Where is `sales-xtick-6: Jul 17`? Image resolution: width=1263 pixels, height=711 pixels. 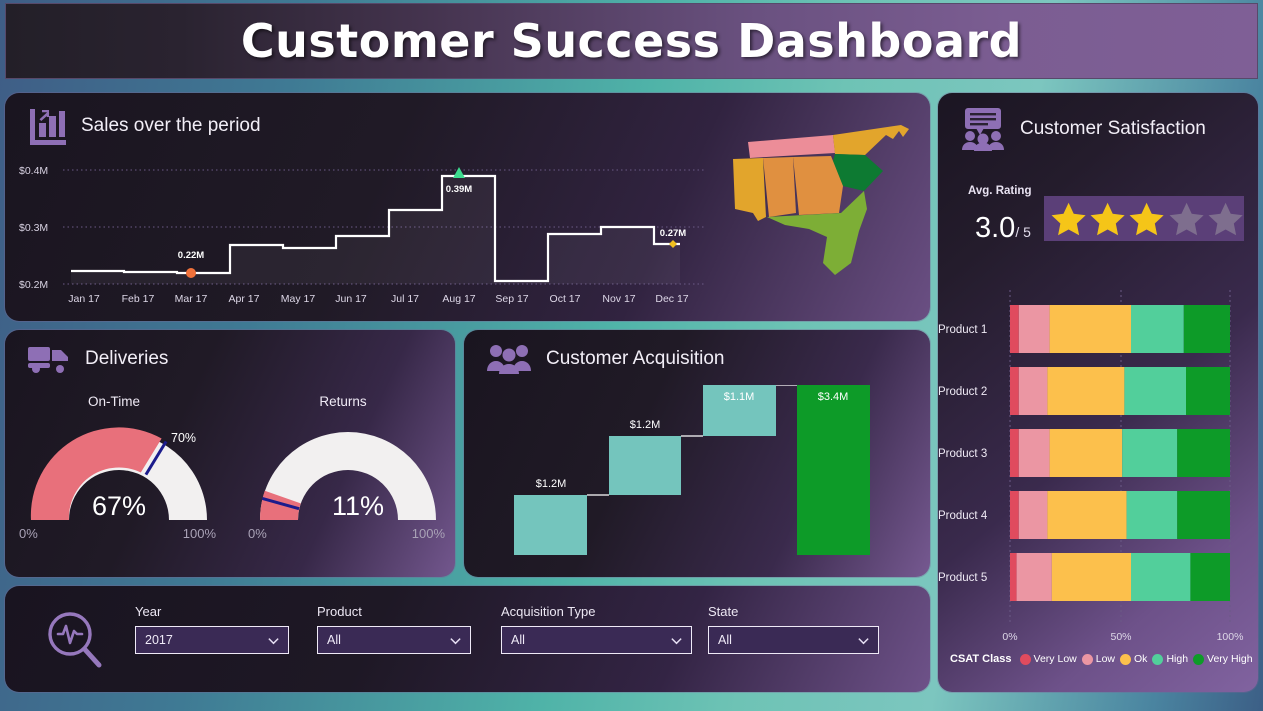
sales-xtick-6: Jul 17 is located at coordinates (405, 299).